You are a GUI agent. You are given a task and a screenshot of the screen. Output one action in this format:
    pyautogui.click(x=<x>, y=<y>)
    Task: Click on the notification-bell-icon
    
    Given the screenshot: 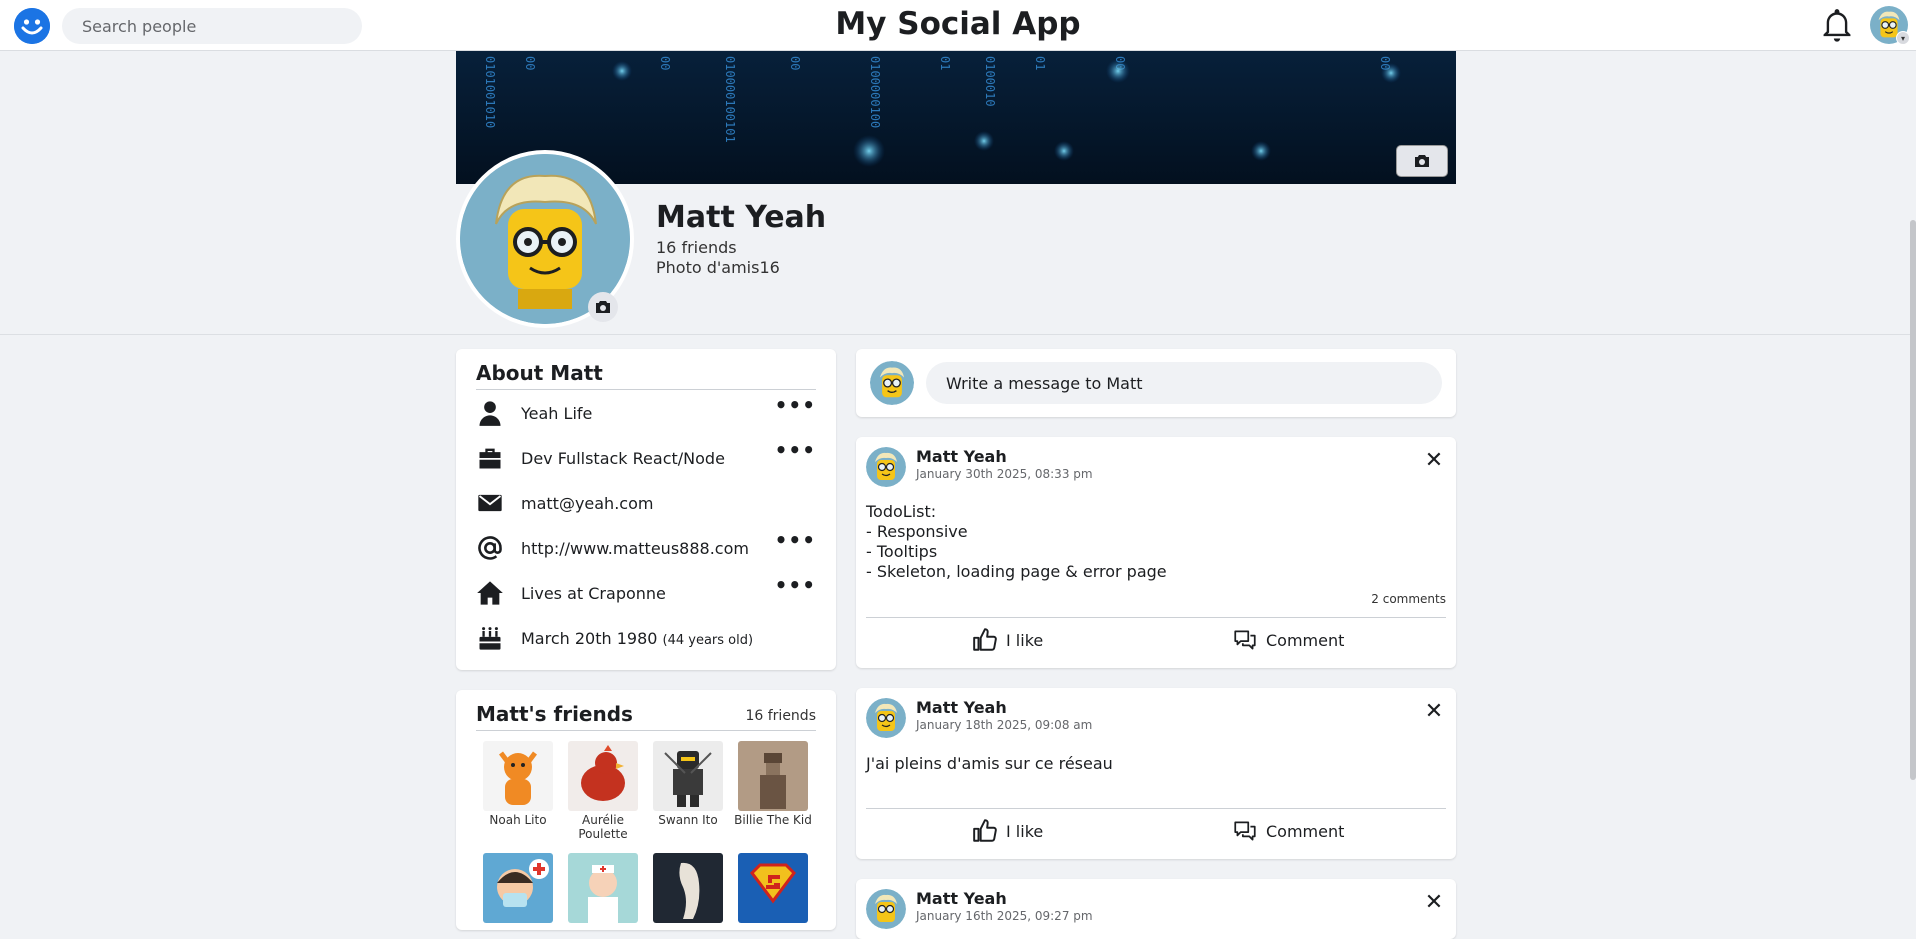 What is the action you would take?
    pyautogui.click(x=1837, y=25)
    